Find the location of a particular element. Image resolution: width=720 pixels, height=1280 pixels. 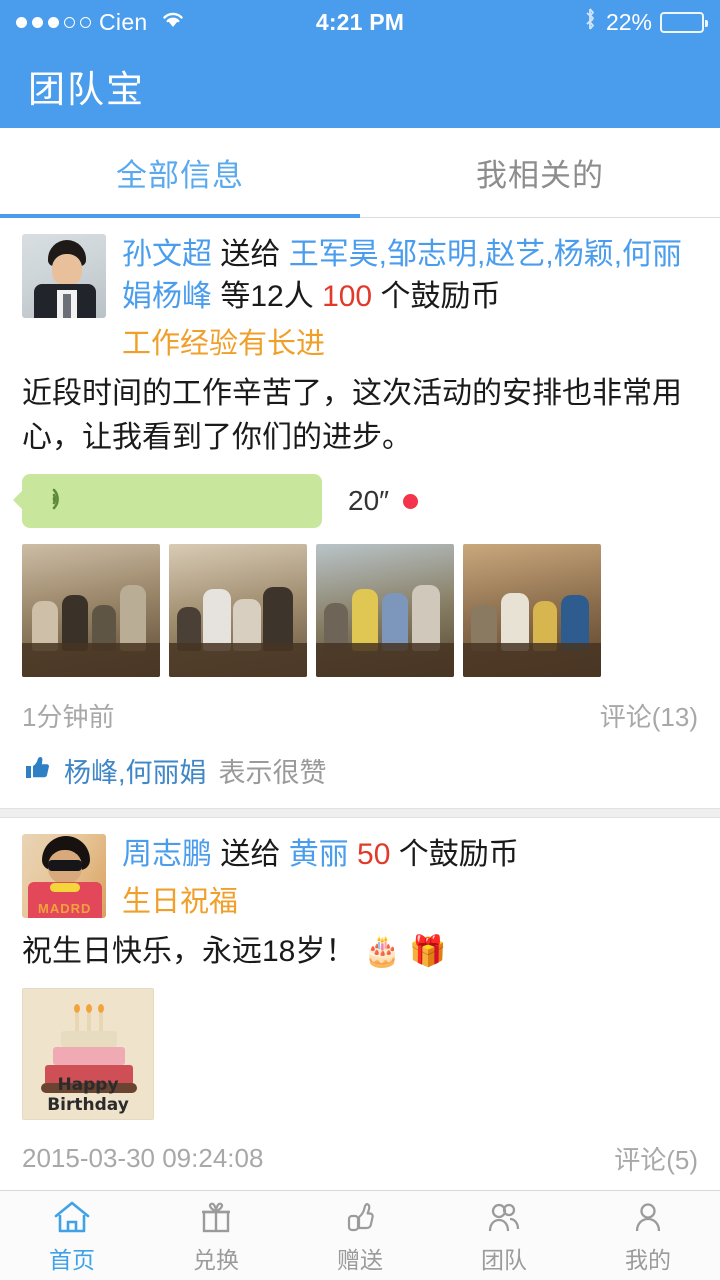

tab-all-messages: 全部信息 is located at coordinates (180, 173).